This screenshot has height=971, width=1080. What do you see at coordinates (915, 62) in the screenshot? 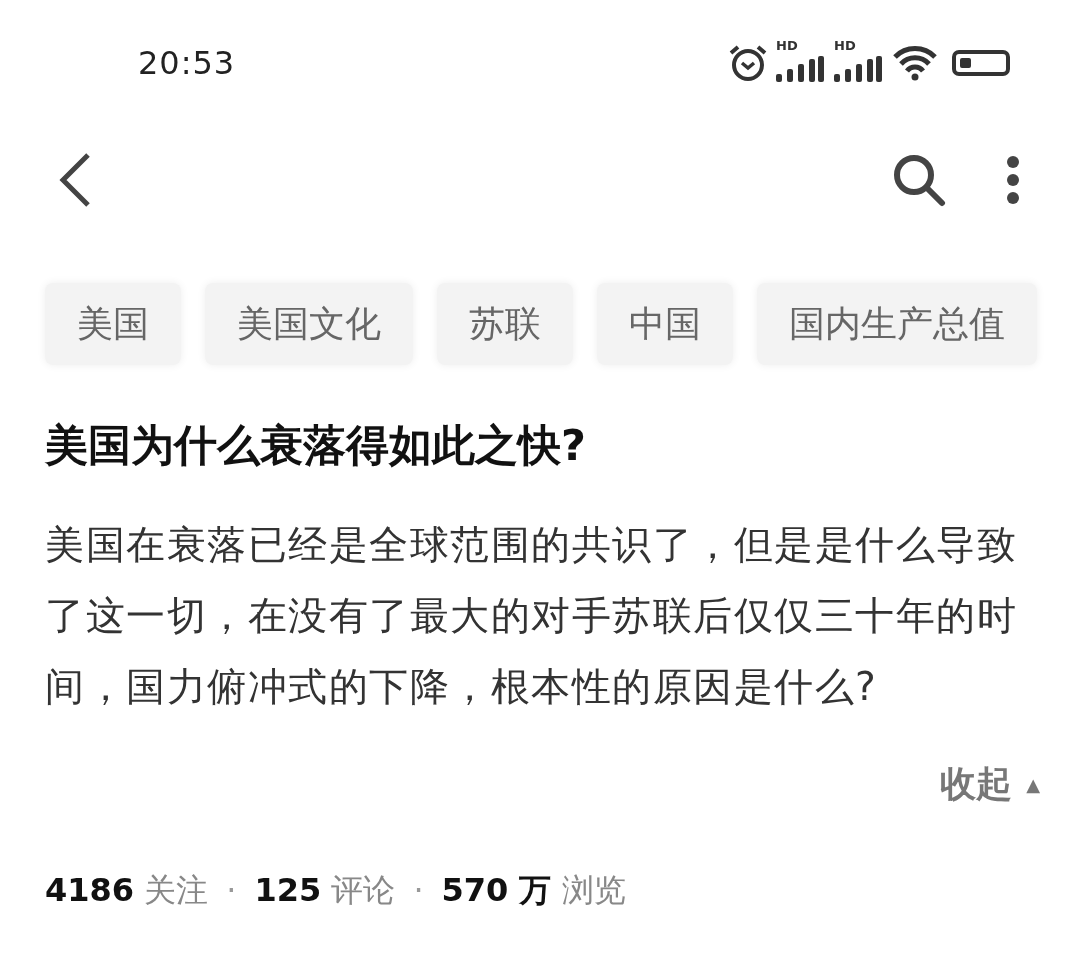
I see `wifi-icon` at bounding box center [915, 62].